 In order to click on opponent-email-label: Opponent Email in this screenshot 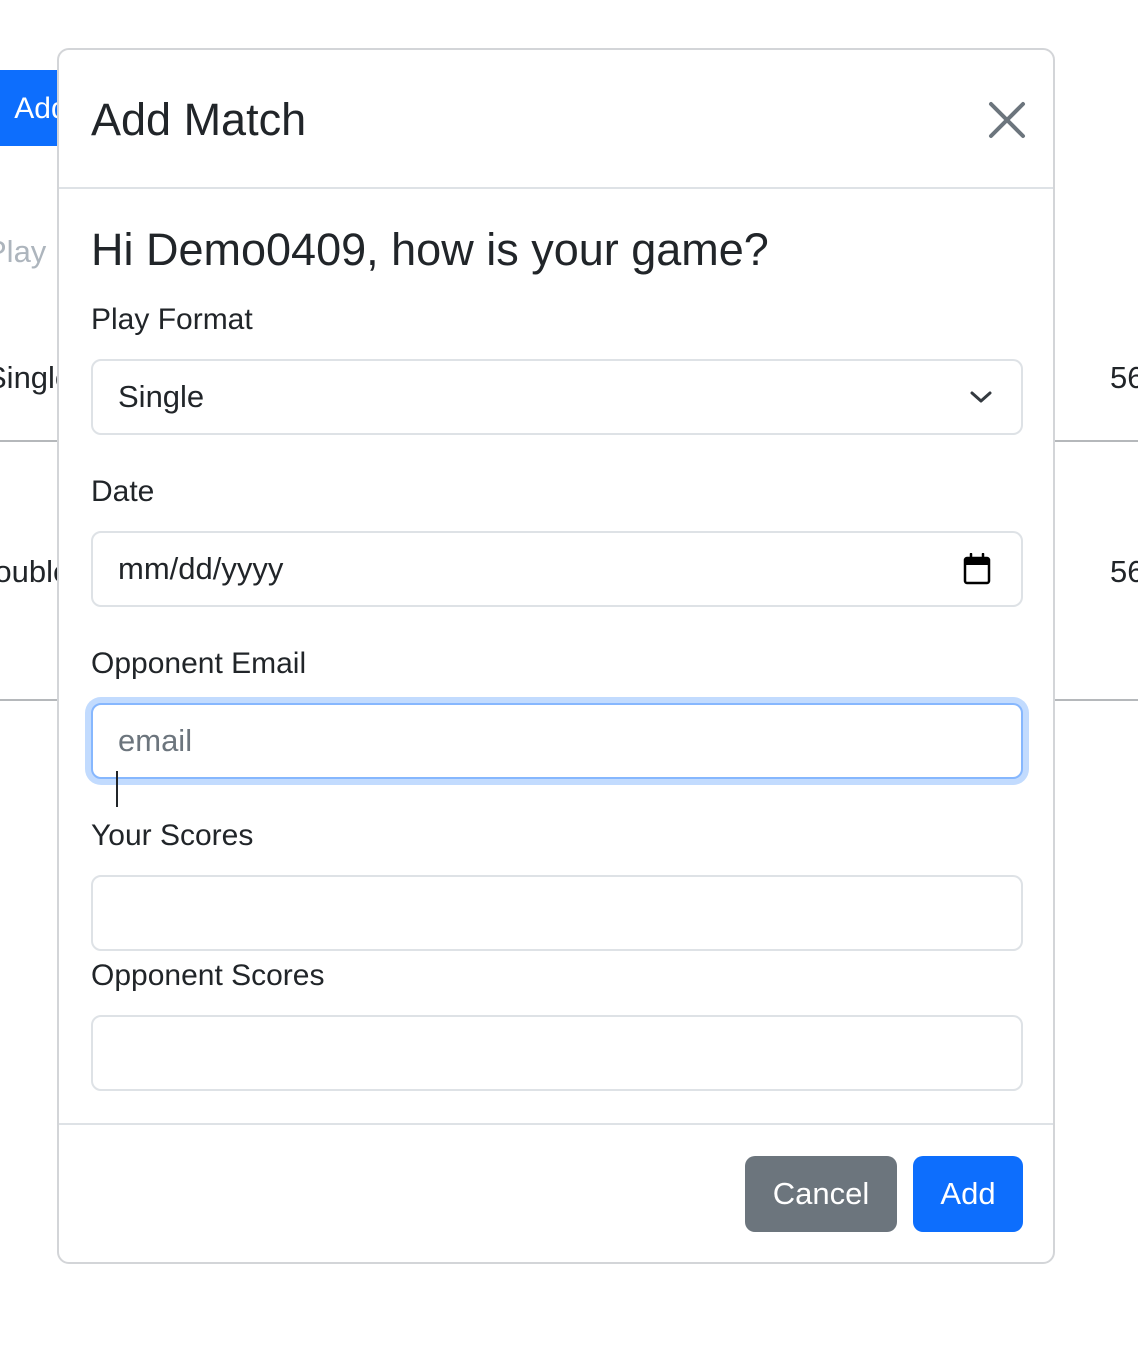, I will do `click(199, 663)`.